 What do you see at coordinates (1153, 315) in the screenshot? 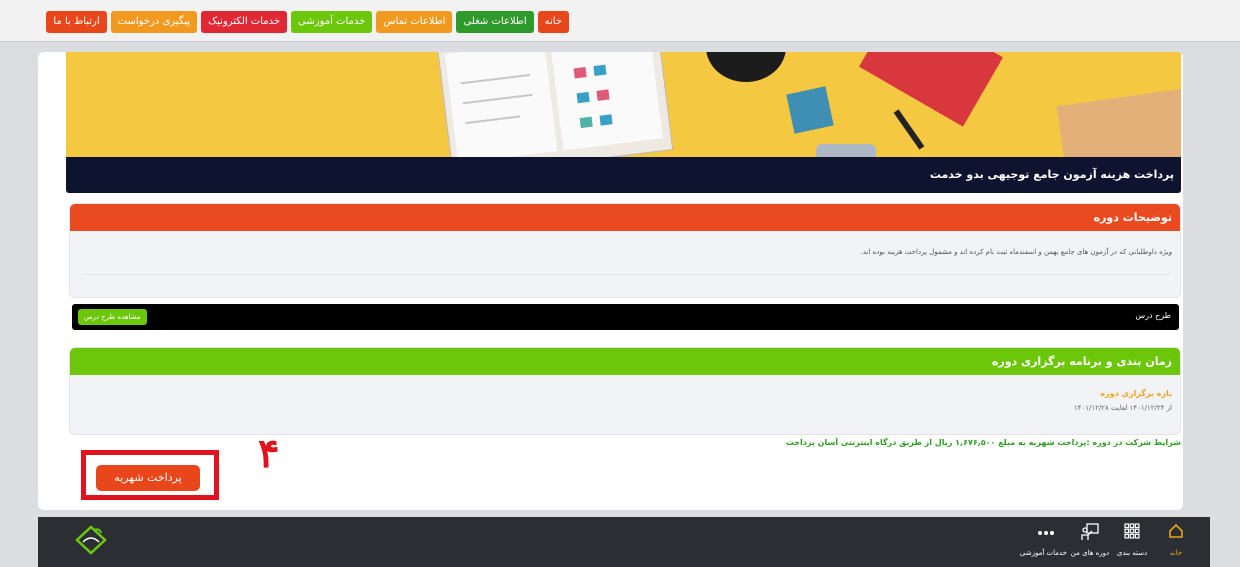
I see `lesson-plan-label: طرح درس` at bounding box center [1153, 315].